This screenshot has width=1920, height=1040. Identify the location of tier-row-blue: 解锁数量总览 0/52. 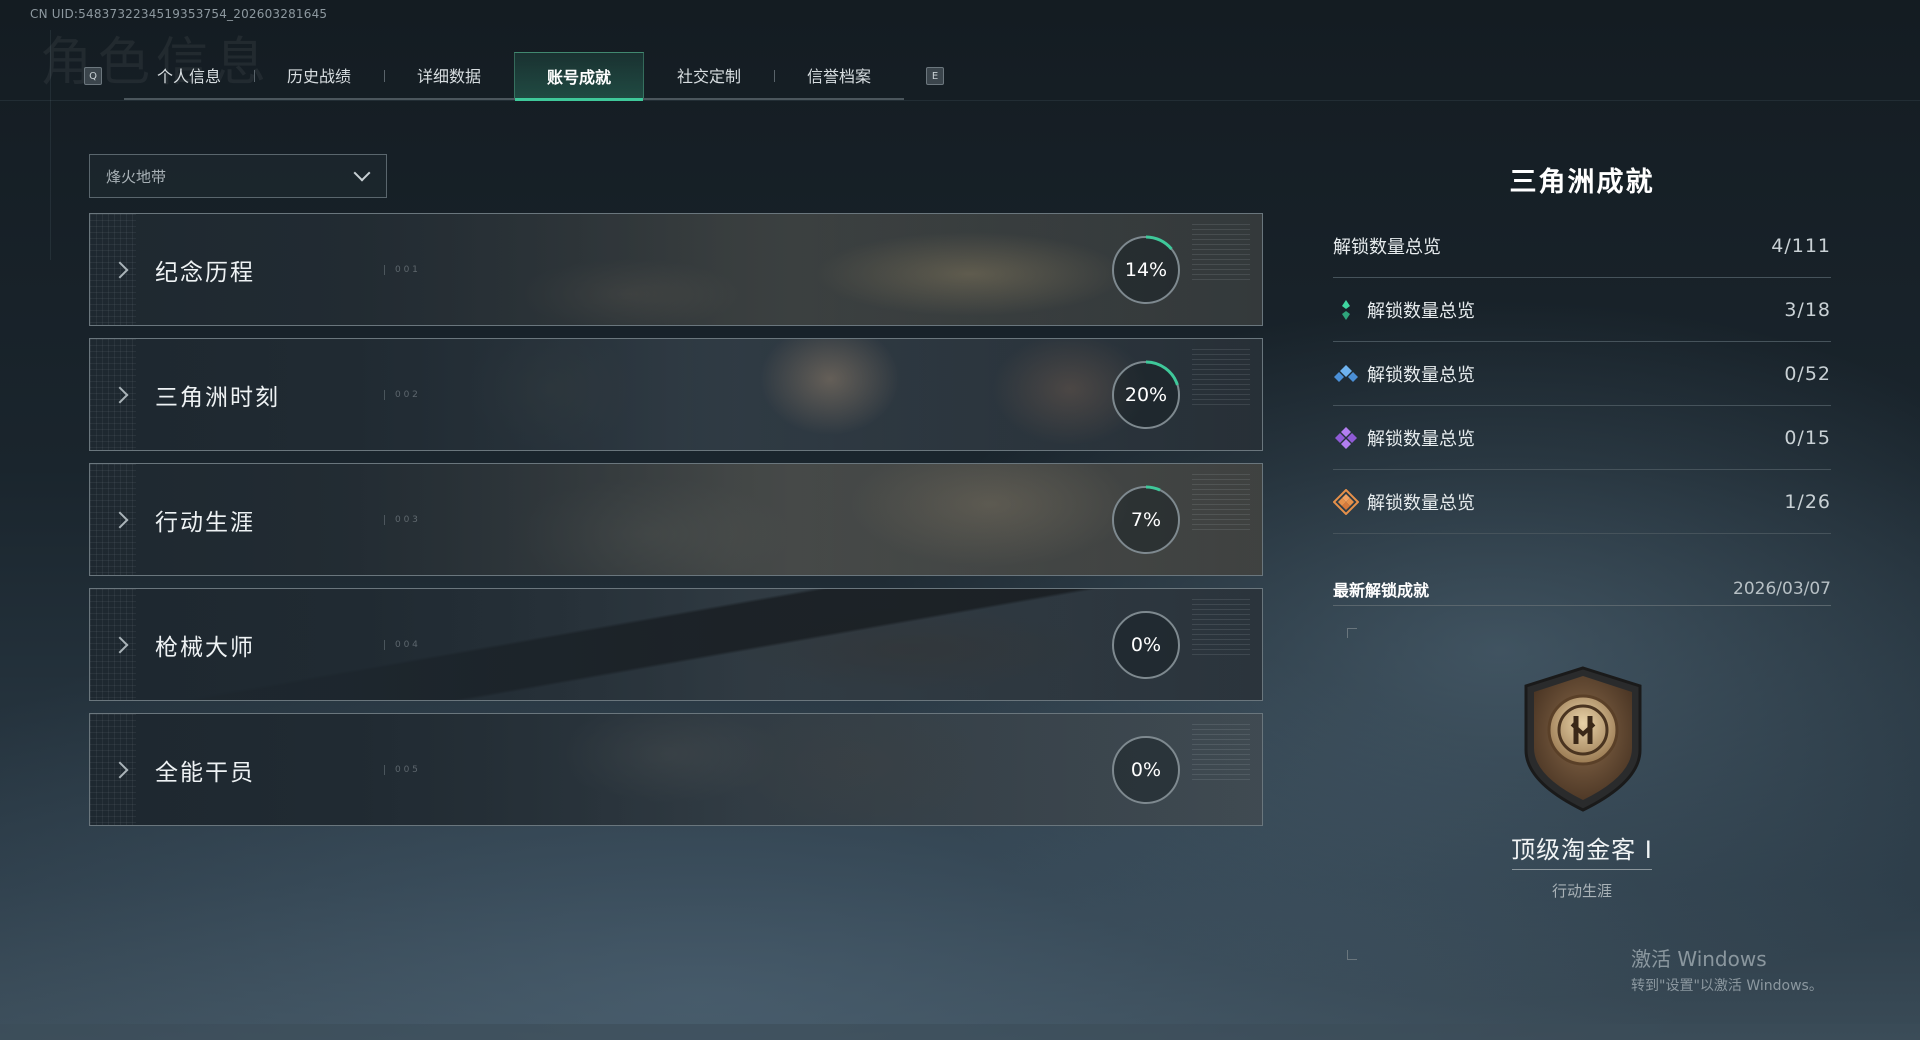
(1582, 374).